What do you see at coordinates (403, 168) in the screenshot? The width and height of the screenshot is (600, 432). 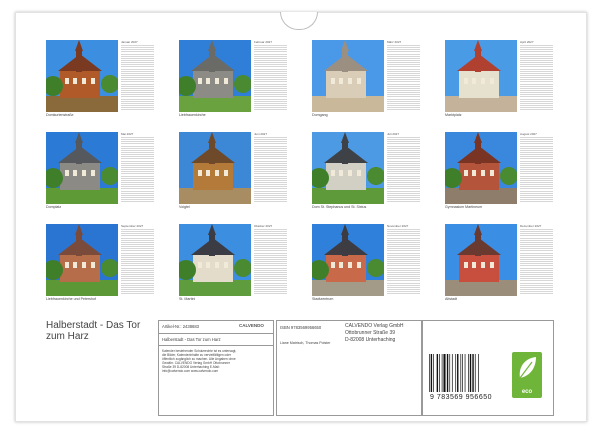 I see `month-calendar: Juli 2027` at bounding box center [403, 168].